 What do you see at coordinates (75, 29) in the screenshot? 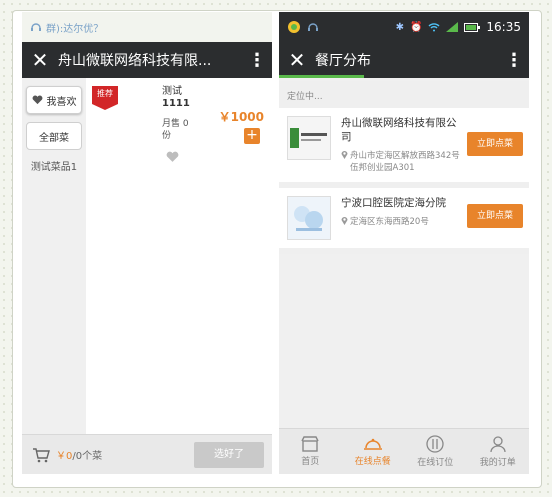
I see `status-message: 群):达尔优？` at bounding box center [75, 29].